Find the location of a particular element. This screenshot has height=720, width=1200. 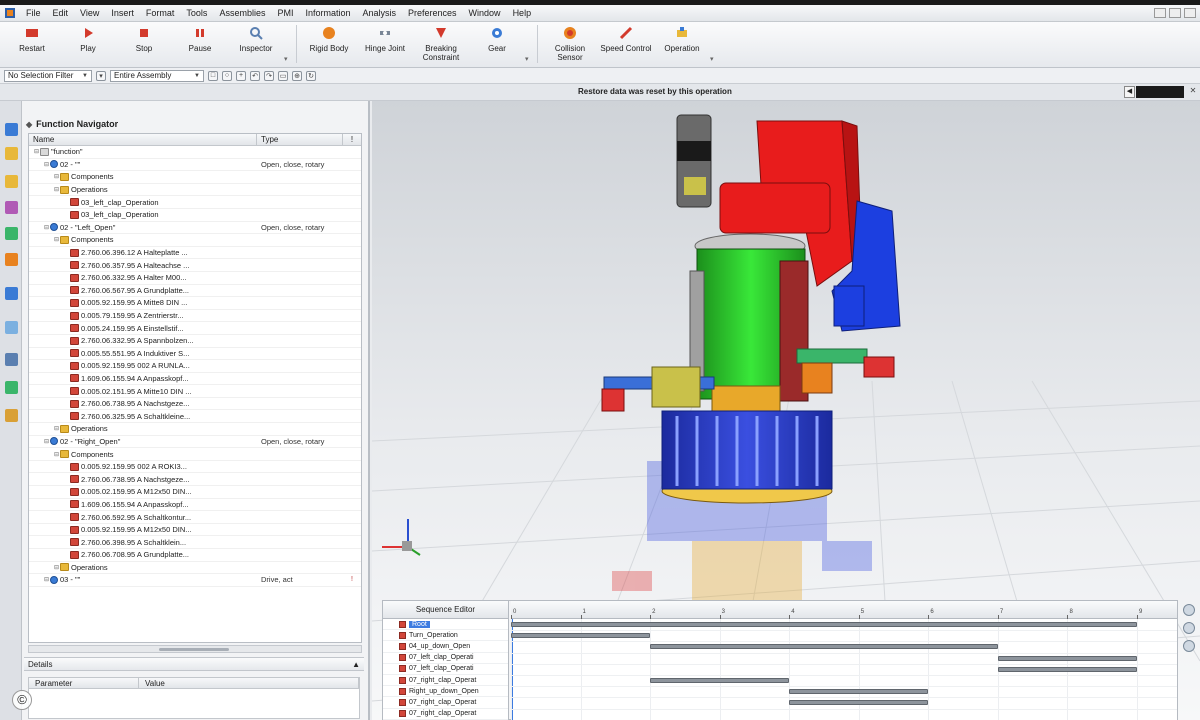

close-status-icon: ✕ is located at coordinates (1193, 92).